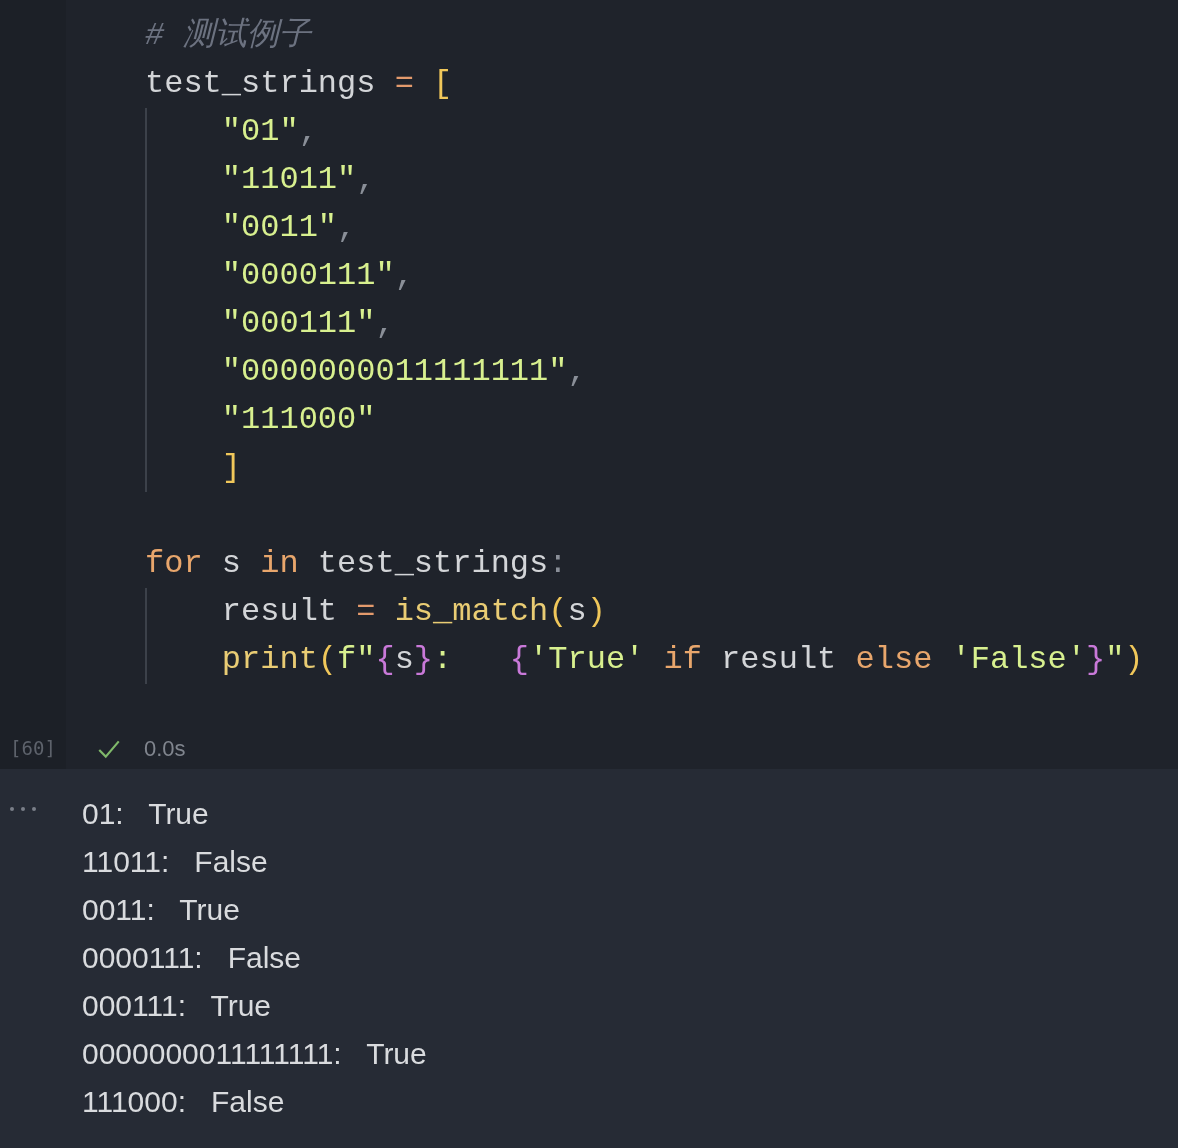  Describe the element at coordinates (175, 861) in the screenshot. I see `output-line: 11011: False` at that location.